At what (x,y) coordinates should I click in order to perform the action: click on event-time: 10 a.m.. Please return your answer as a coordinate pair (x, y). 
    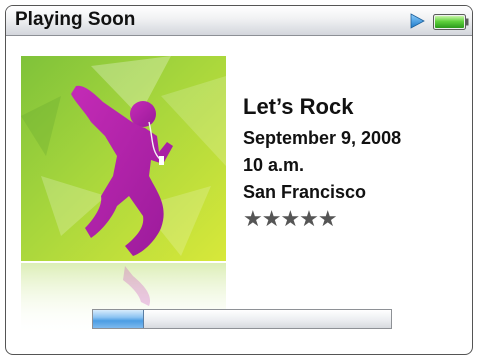
    Looking at the image, I should click on (274, 165).